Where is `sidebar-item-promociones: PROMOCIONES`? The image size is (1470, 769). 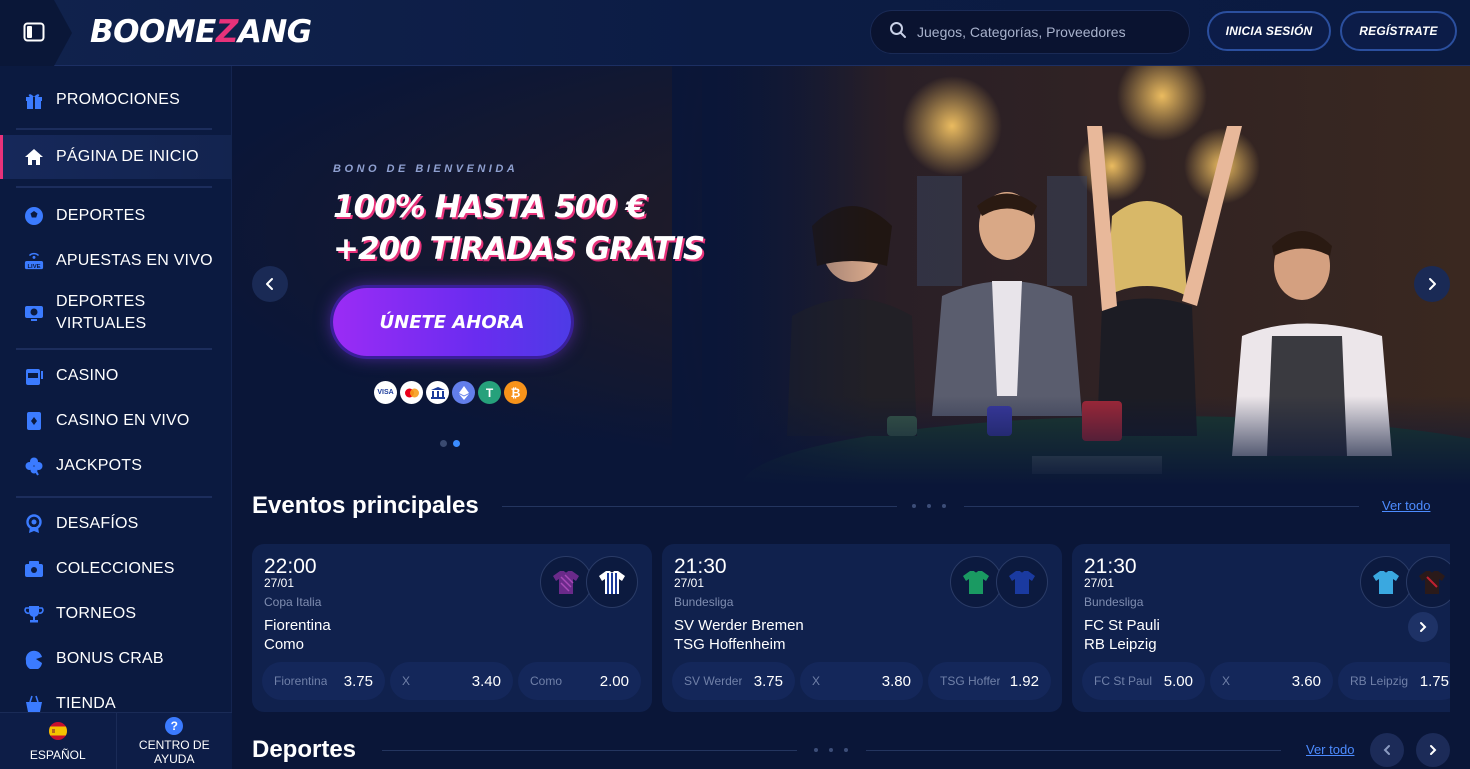
sidebar-item-promociones: PROMOCIONES is located at coordinates (116, 100).